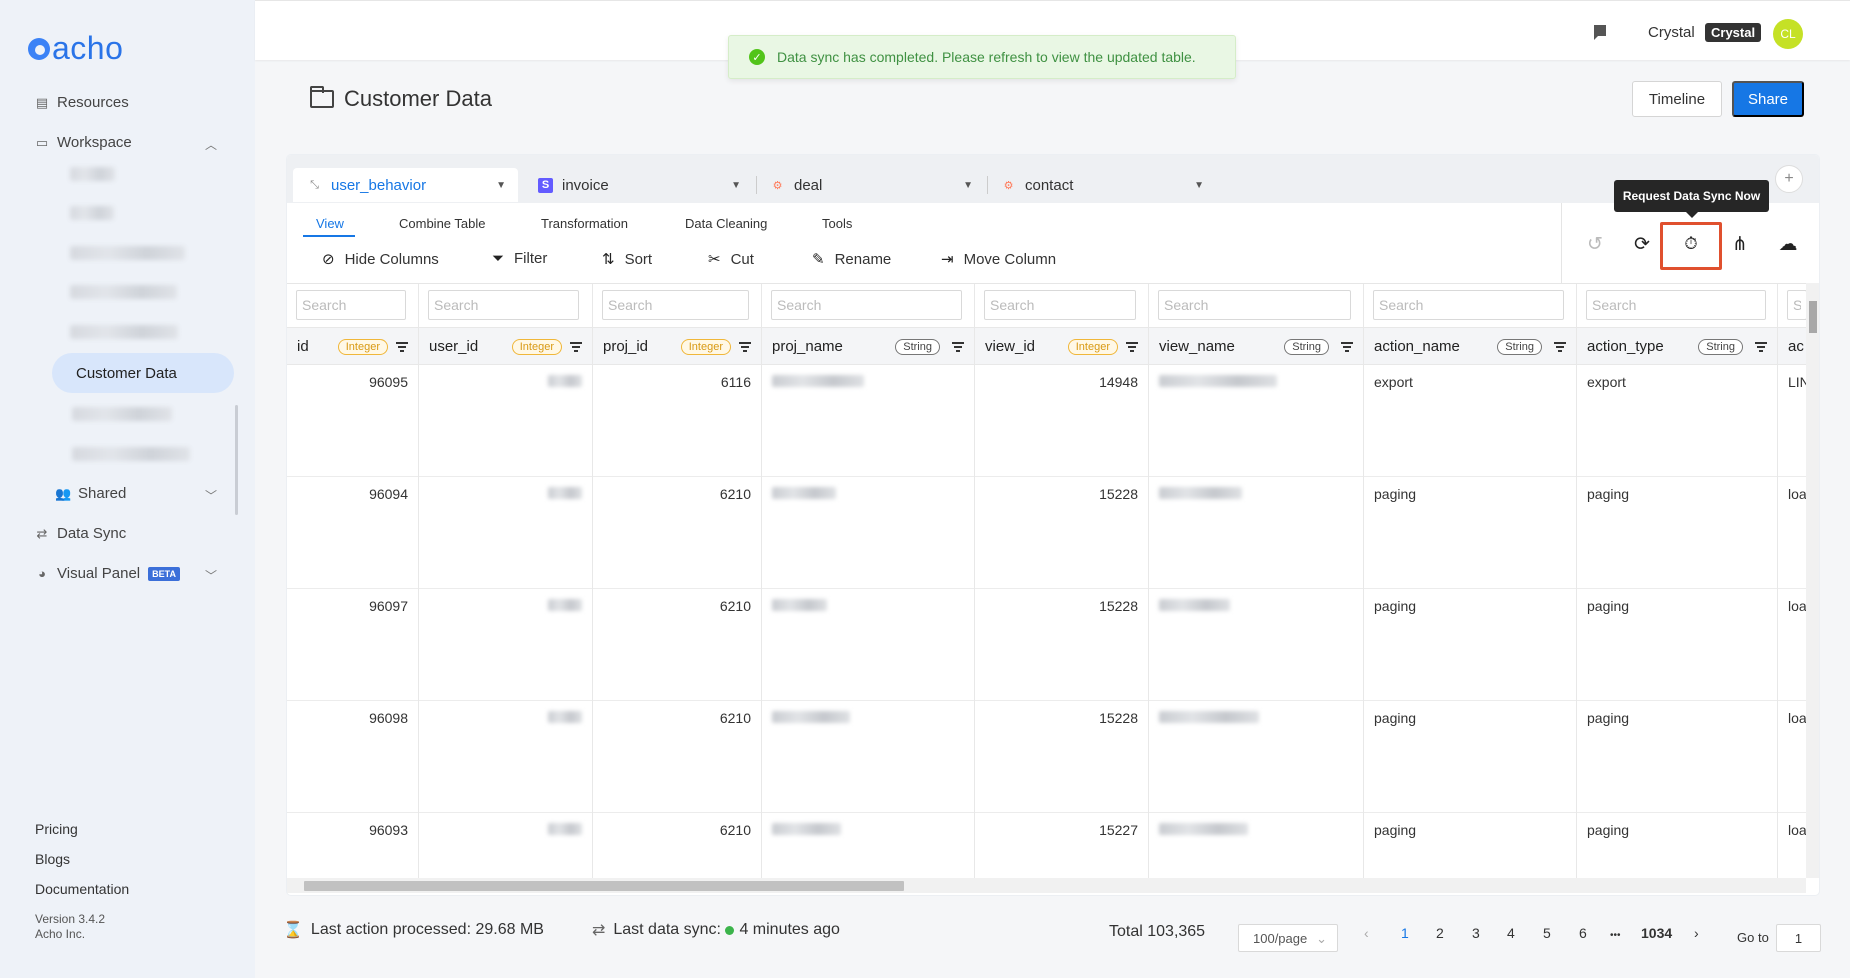 This screenshot has width=1850, height=978. I want to click on table-cell: 96097, so click(352, 645).